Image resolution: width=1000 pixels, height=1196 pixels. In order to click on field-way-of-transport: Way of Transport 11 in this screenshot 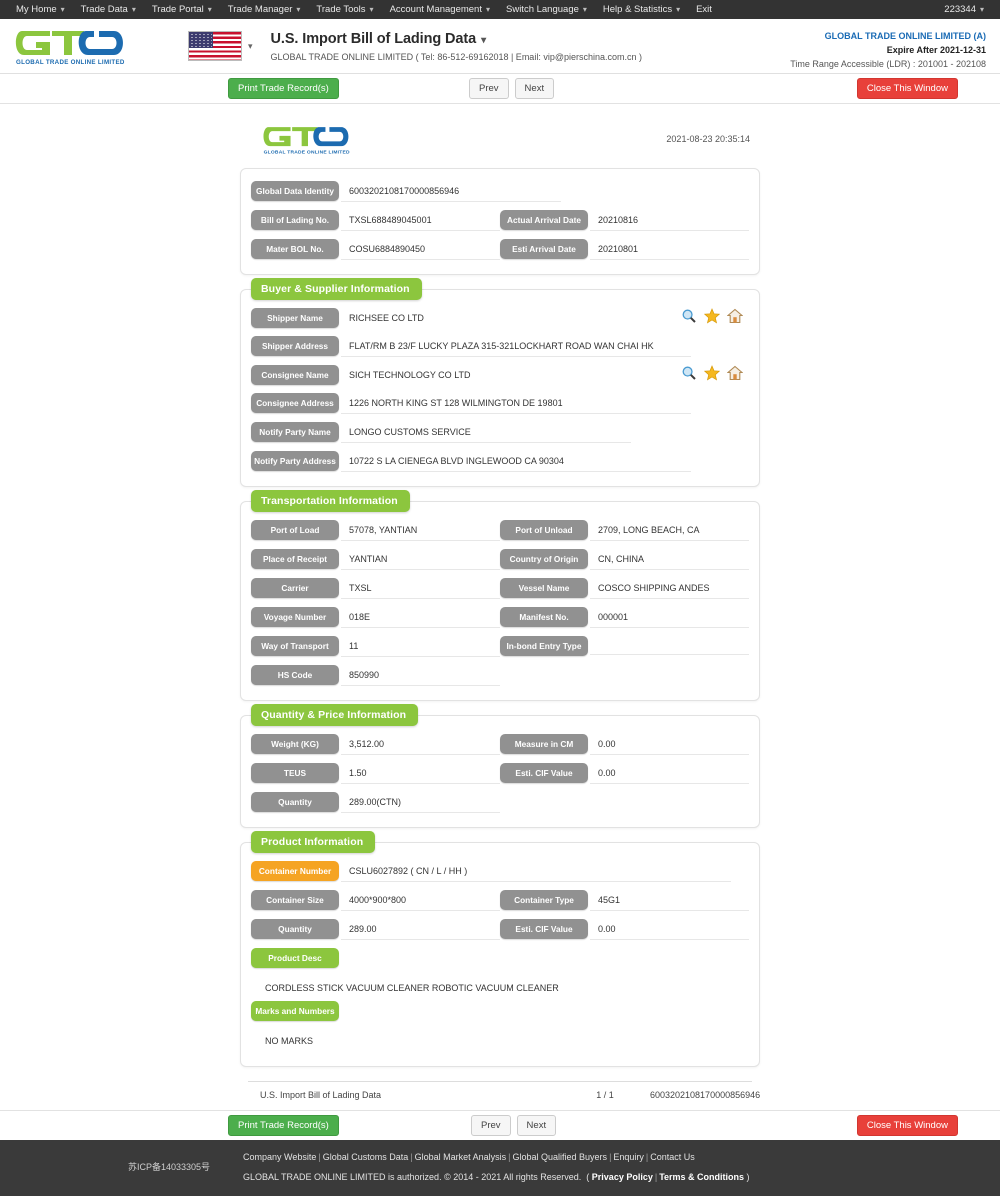, I will do `click(375, 646)`.